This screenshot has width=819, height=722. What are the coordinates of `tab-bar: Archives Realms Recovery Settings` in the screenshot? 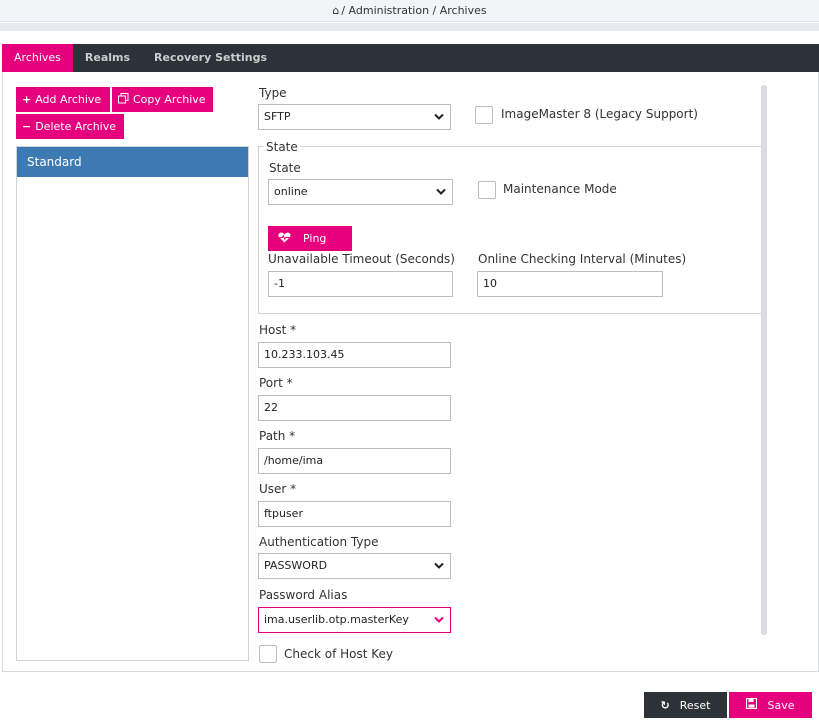 It's located at (410, 58).